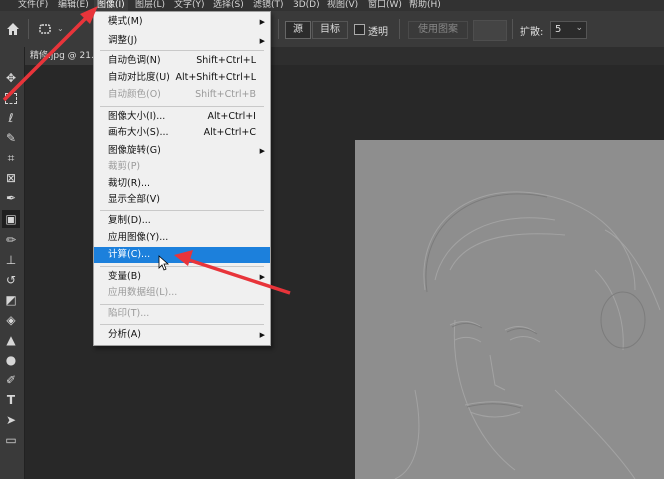 This screenshot has height=479, width=664. Describe the element at coordinates (50, 54) in the screenshot. I see `annotation-arrow-to-image-menu` at that location.